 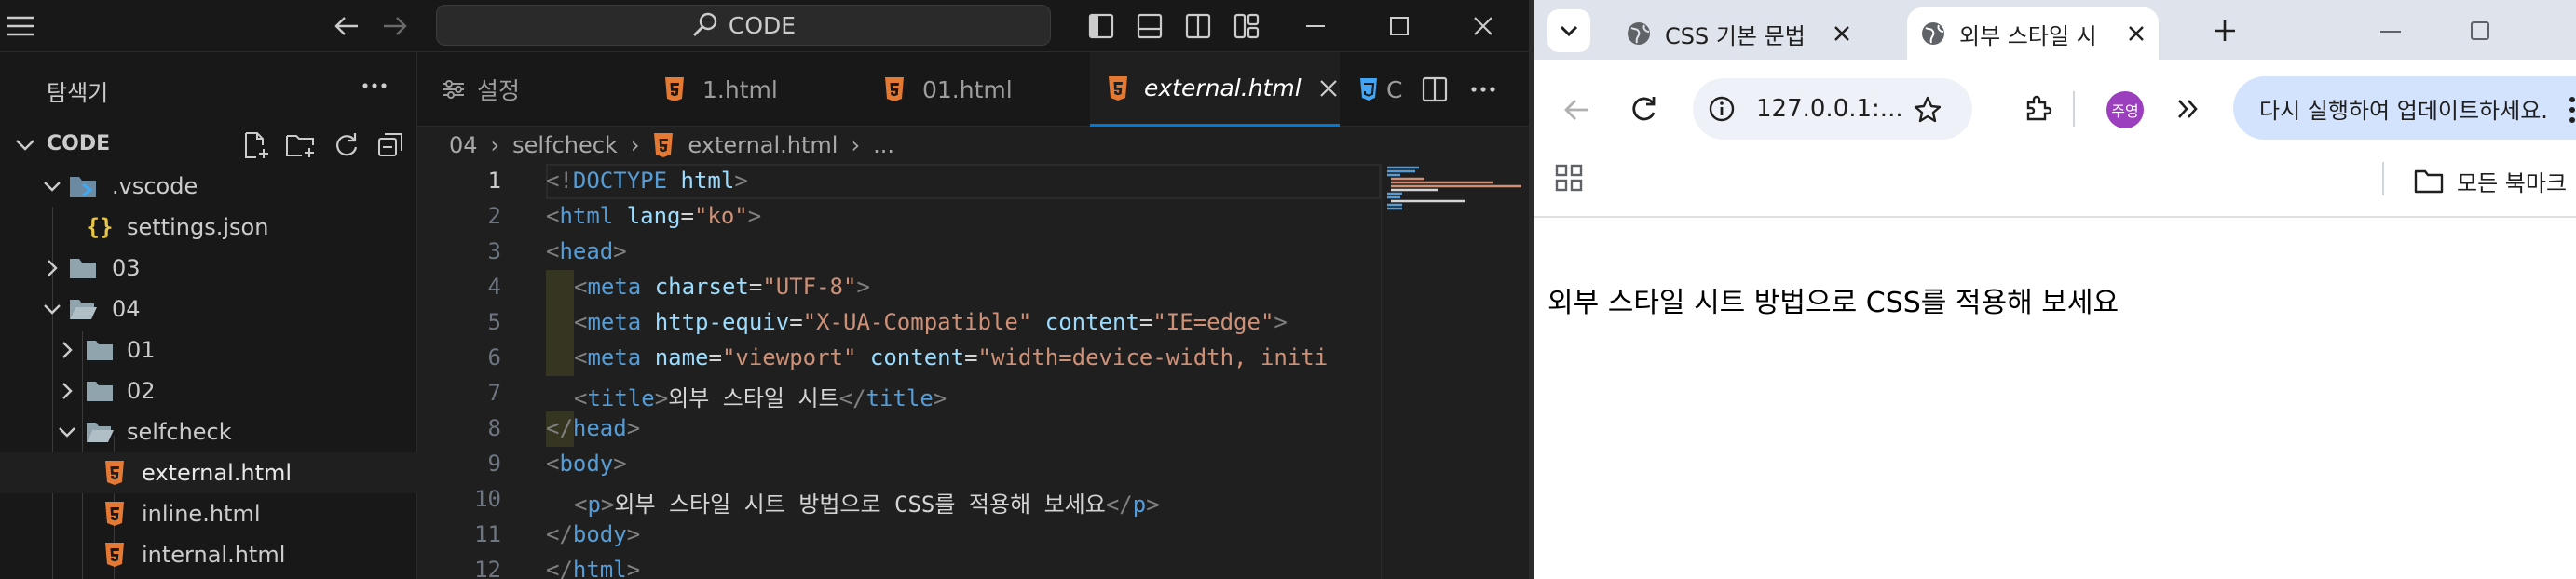 I want to click on kebab-menu-icon, so click(x=2572, y=110).